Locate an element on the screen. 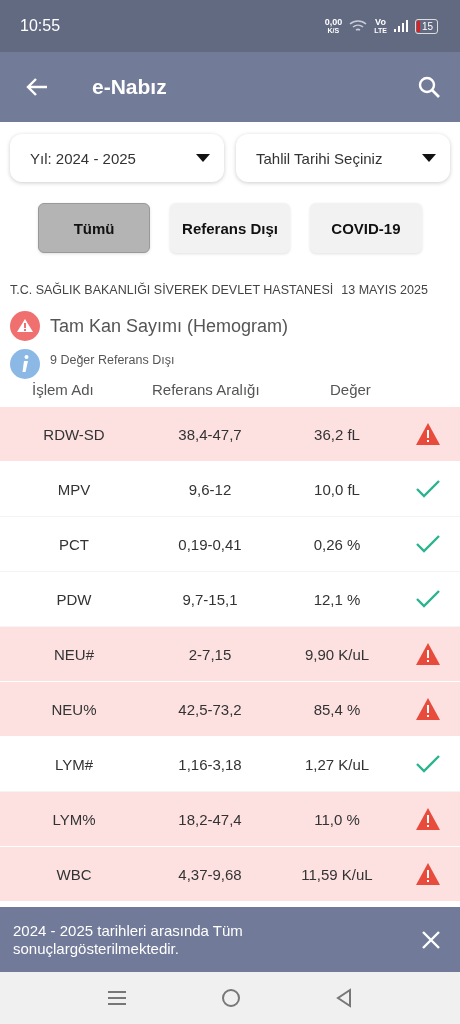  table-cell-text: 9,7-15,1 is located at coordinates (210, 599).